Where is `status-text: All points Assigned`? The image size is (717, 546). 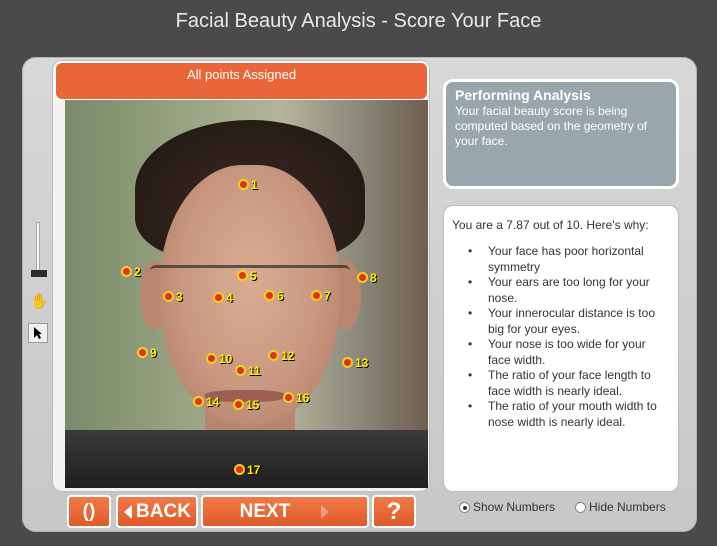
status-text: All points Assigned is located at coordinates (241, 74).